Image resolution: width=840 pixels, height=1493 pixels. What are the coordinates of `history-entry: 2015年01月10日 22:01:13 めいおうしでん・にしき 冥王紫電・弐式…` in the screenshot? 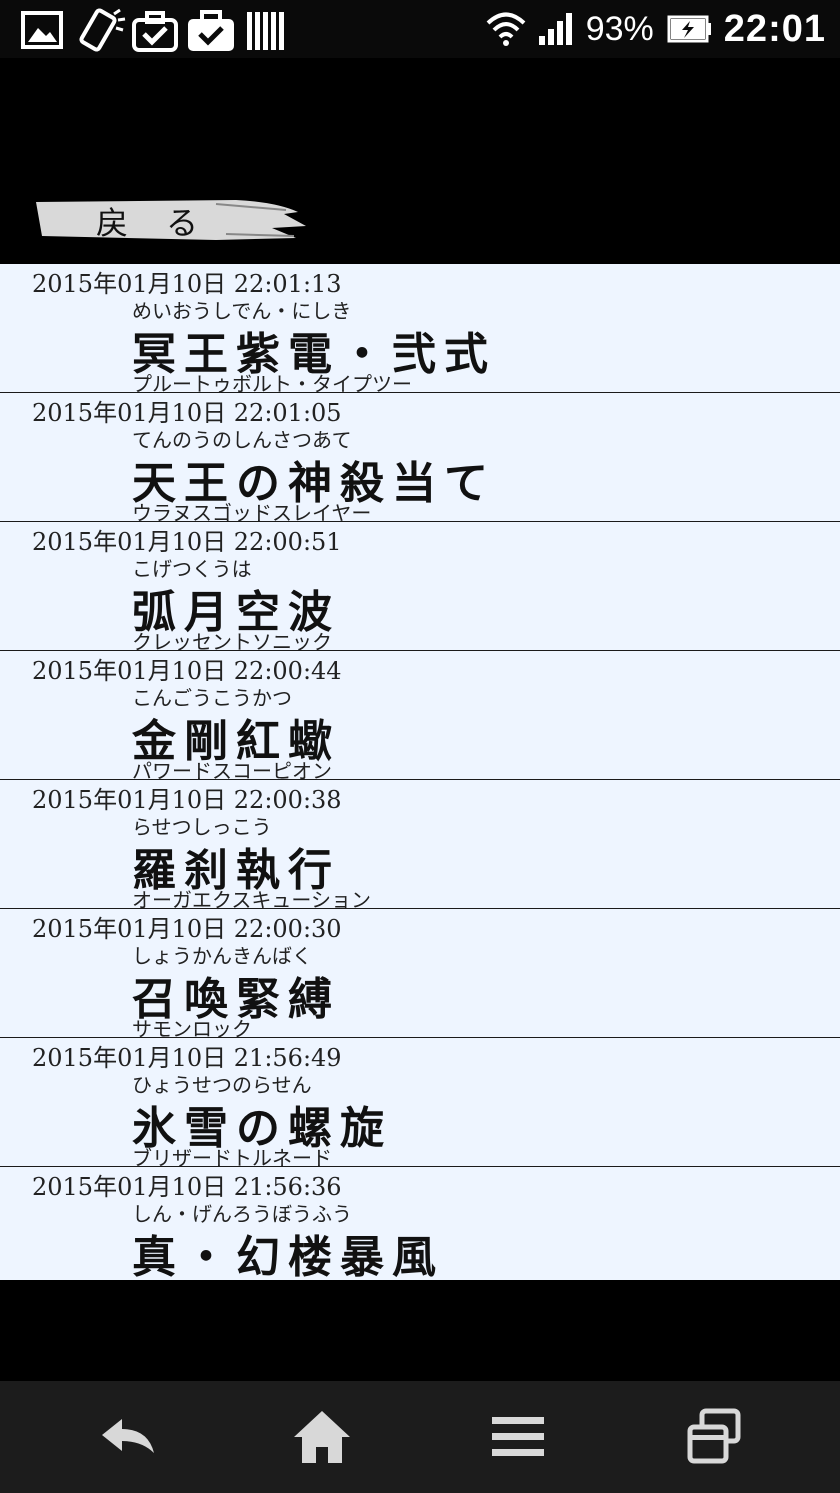 It's located at (420, 330).